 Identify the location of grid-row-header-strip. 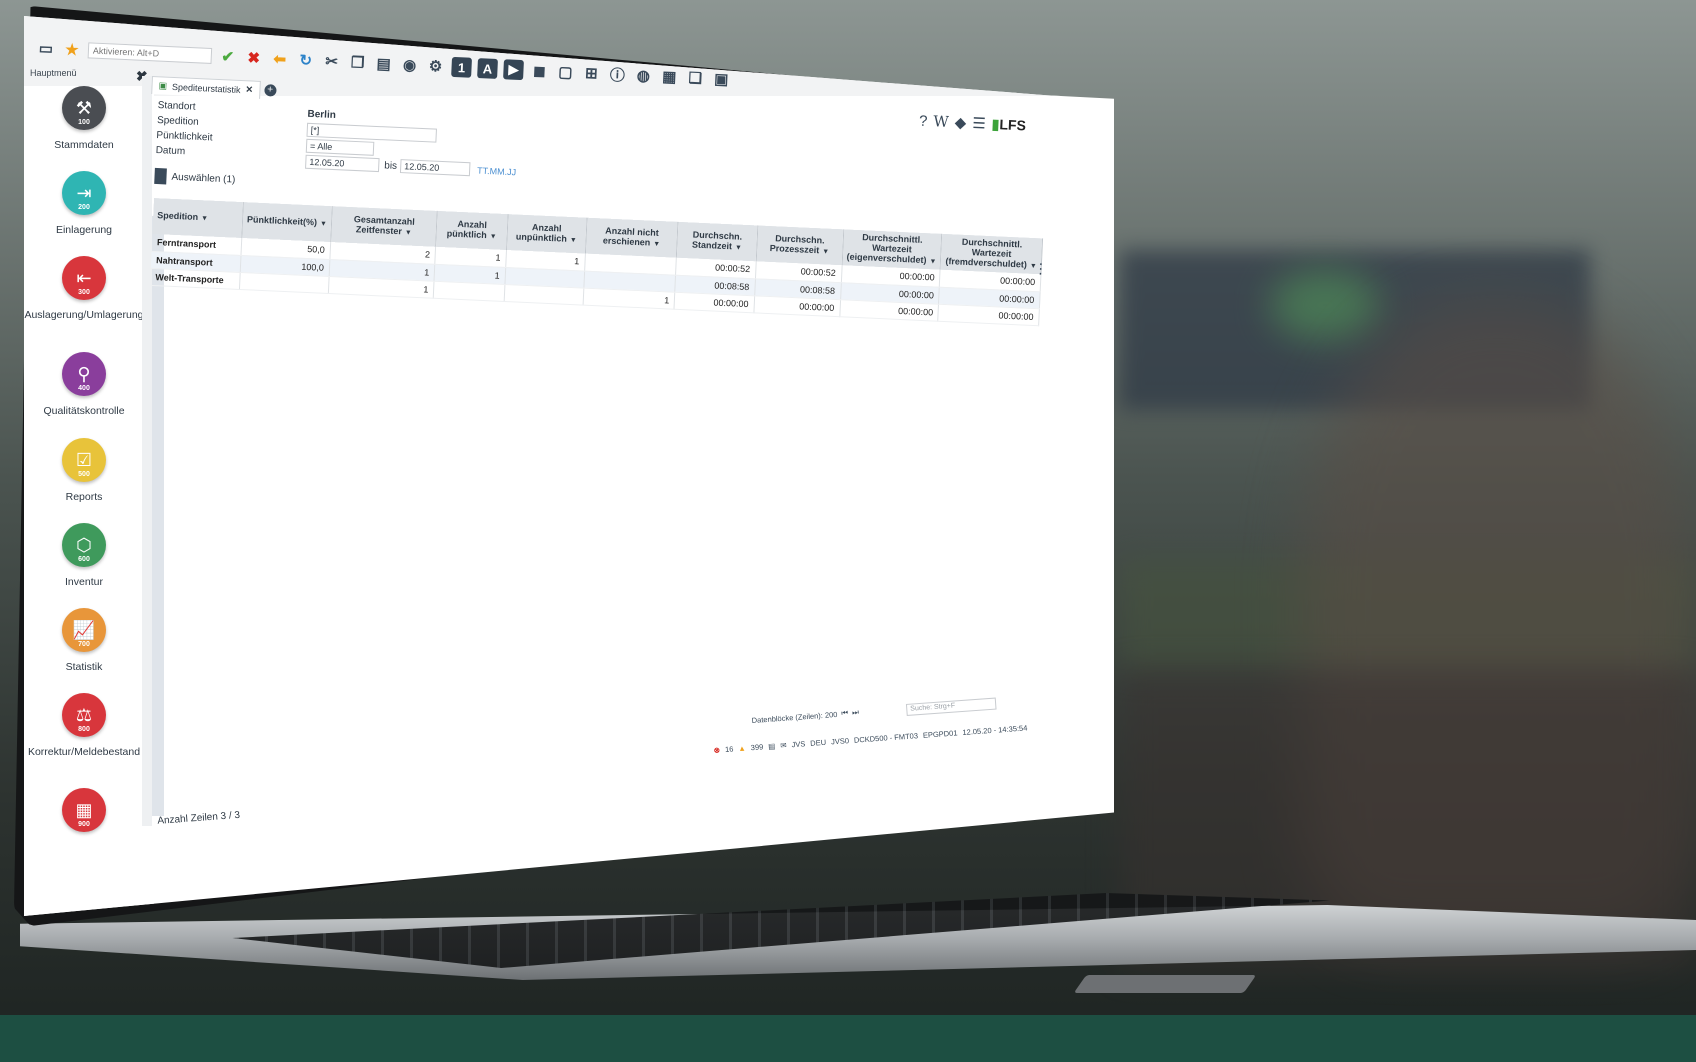
(158, 516).